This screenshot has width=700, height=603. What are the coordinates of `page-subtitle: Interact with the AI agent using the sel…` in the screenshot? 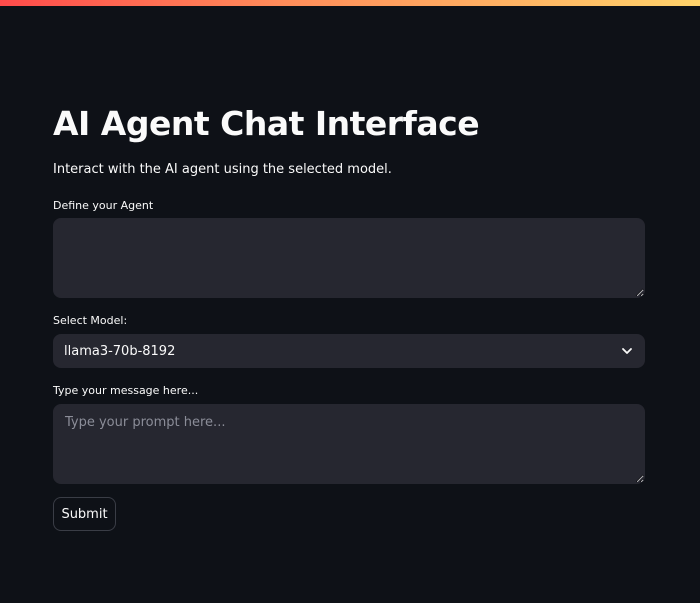 It's located at (222, 169).